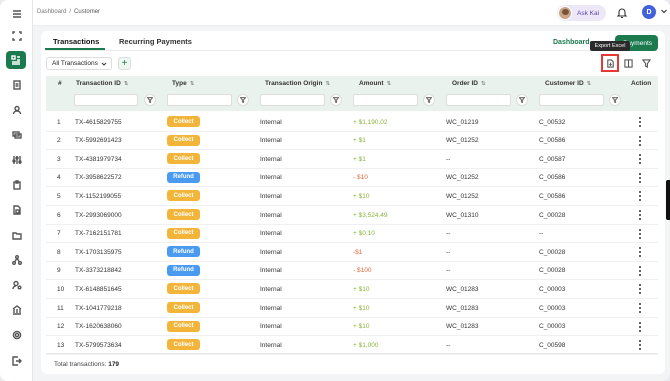 The height and width of the screenshot is (381, 670). Describe the element at coordinates (352, 234) in the screenshot. I see `table-row: 7 TX-7162151781 Collect Internal + $0.10 -- --` at that location.